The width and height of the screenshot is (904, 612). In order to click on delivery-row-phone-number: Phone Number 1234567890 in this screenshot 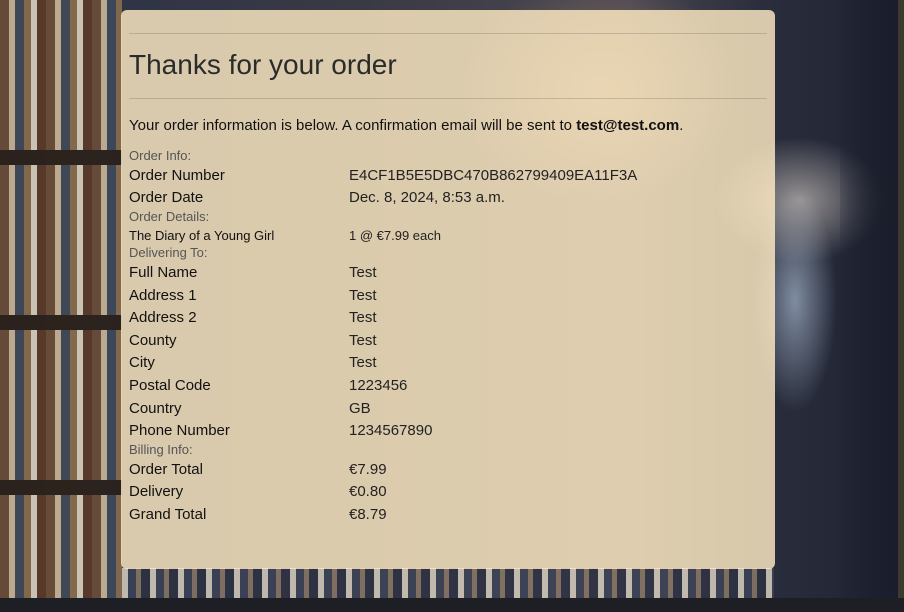, I will do `click(448, 430)`.